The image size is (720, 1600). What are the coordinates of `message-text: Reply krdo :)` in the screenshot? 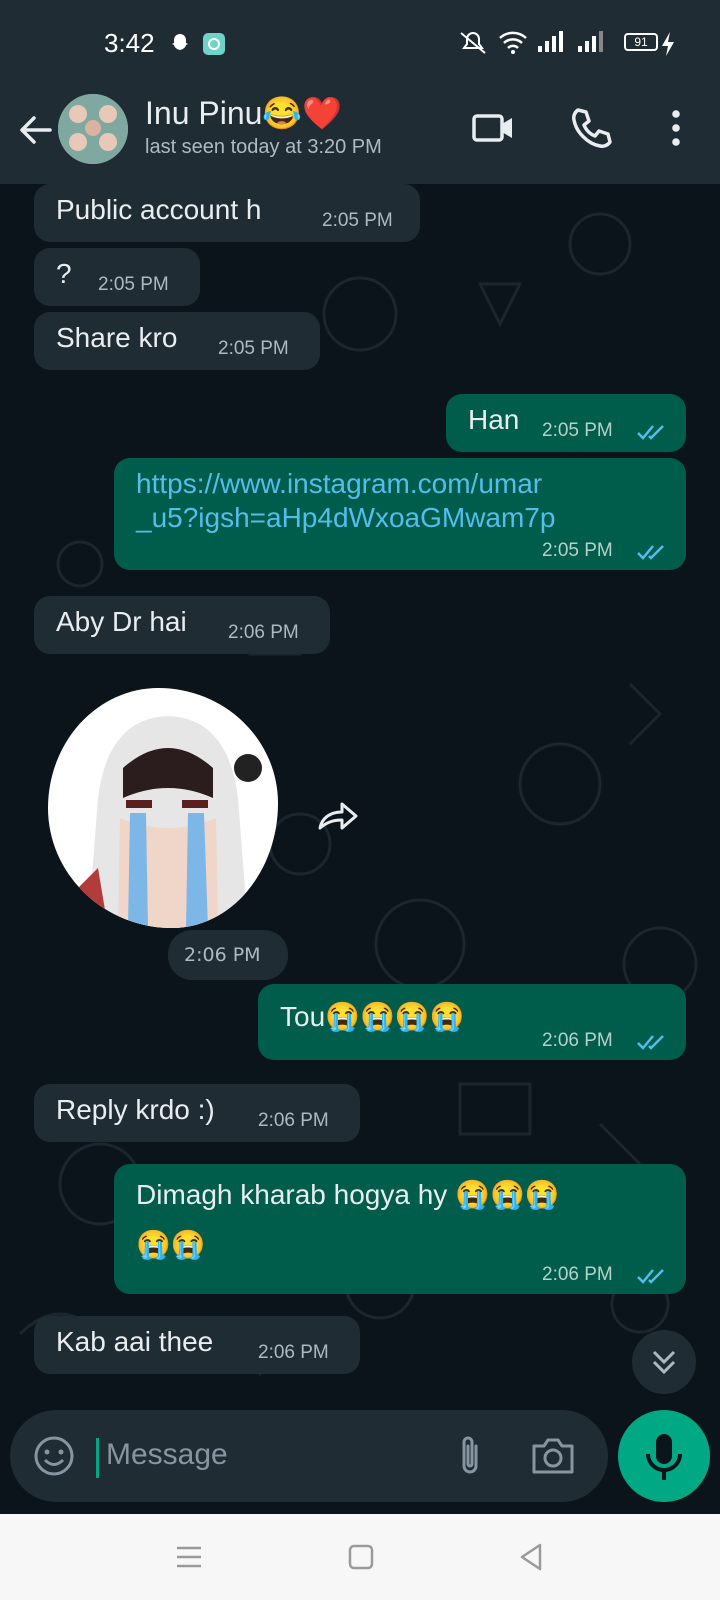 It's located at (135, 1109).